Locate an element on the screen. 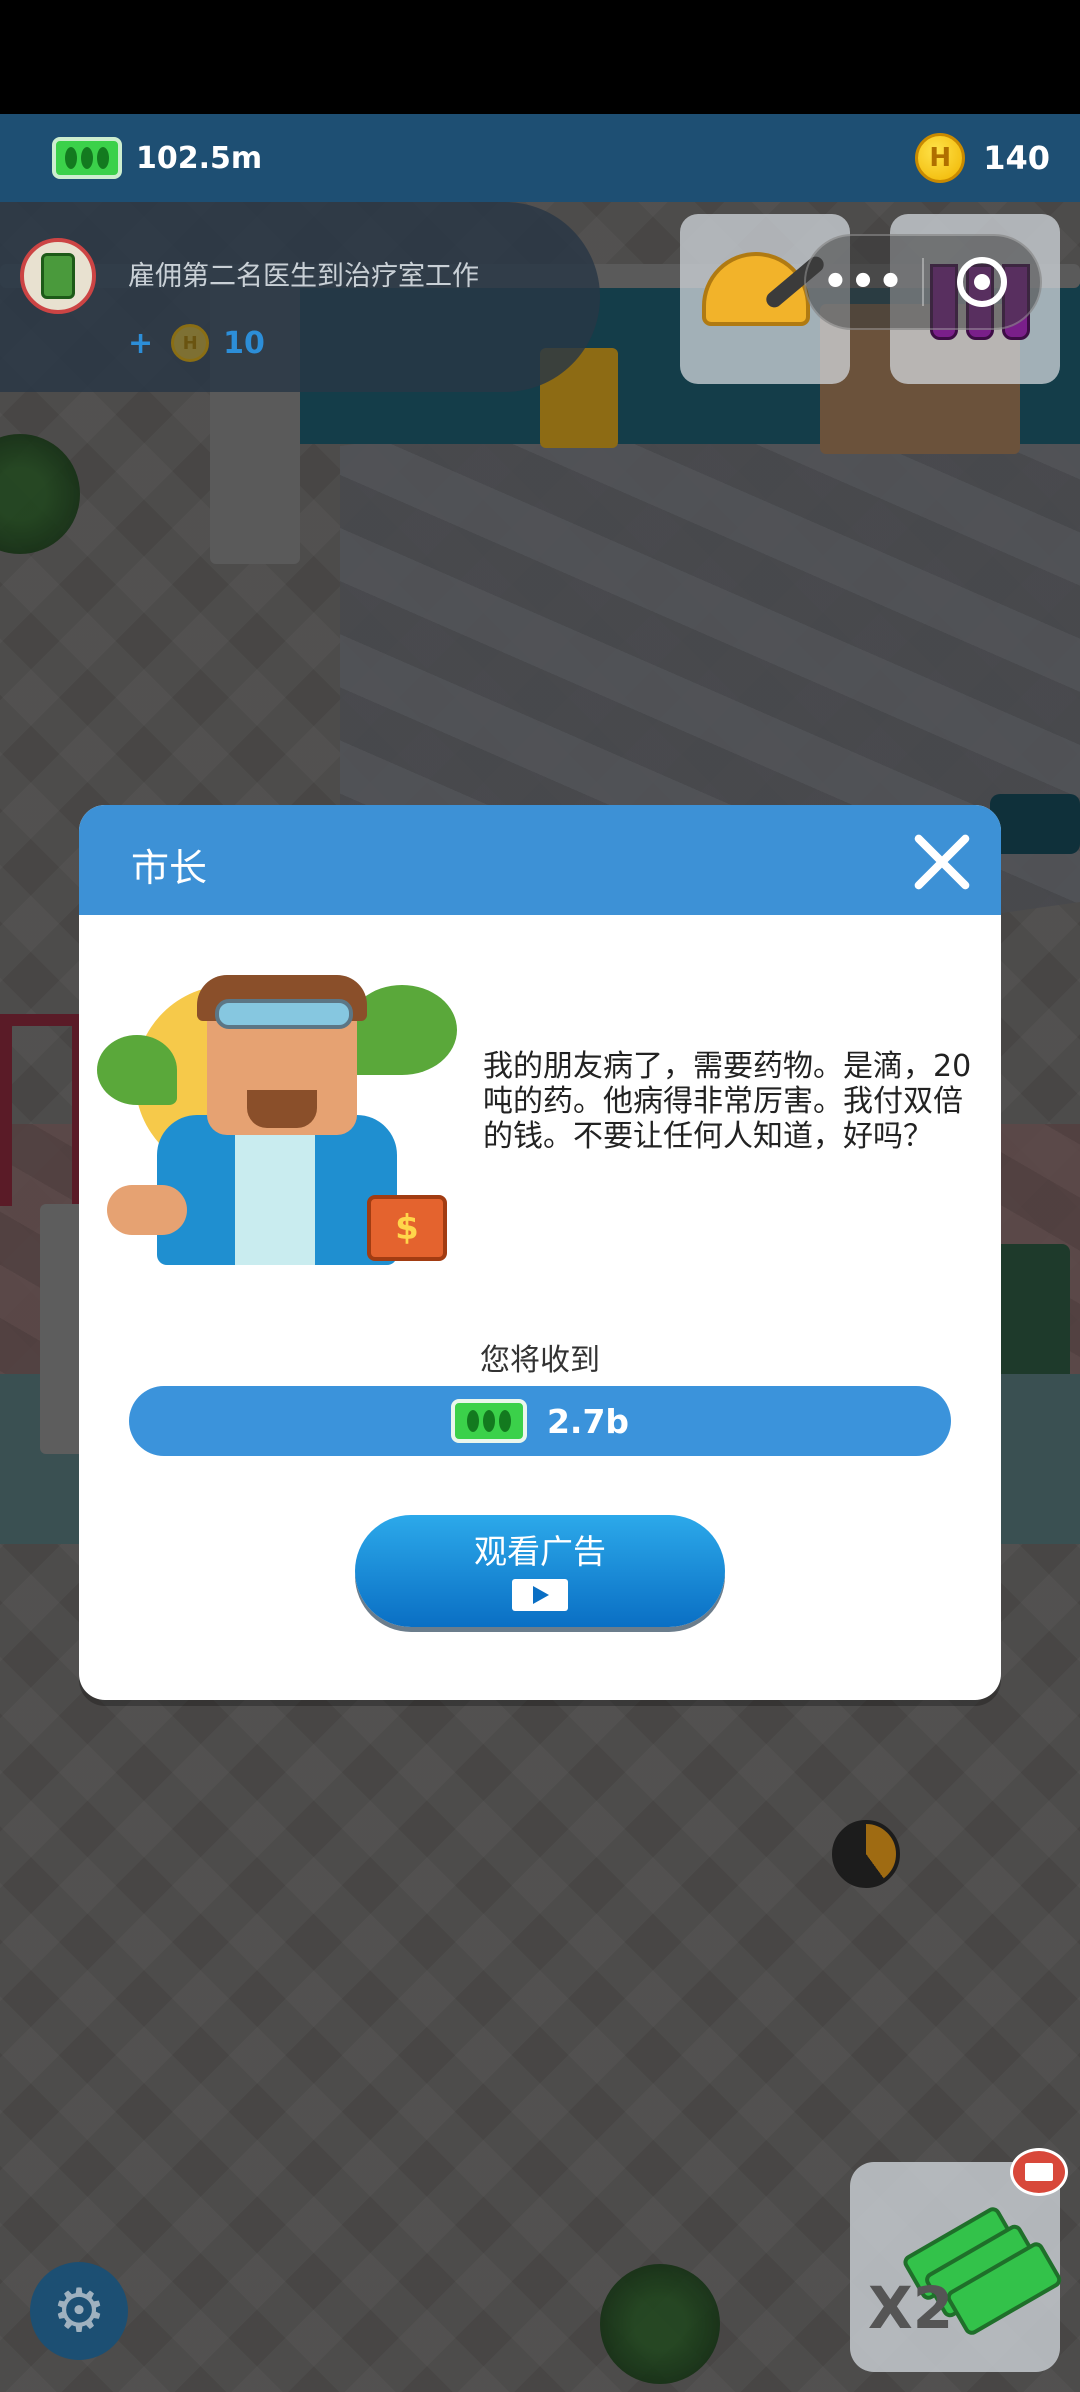 The image size is (1080, 2392). mayor-portrait: $ is located at coordinates (277, 1115).